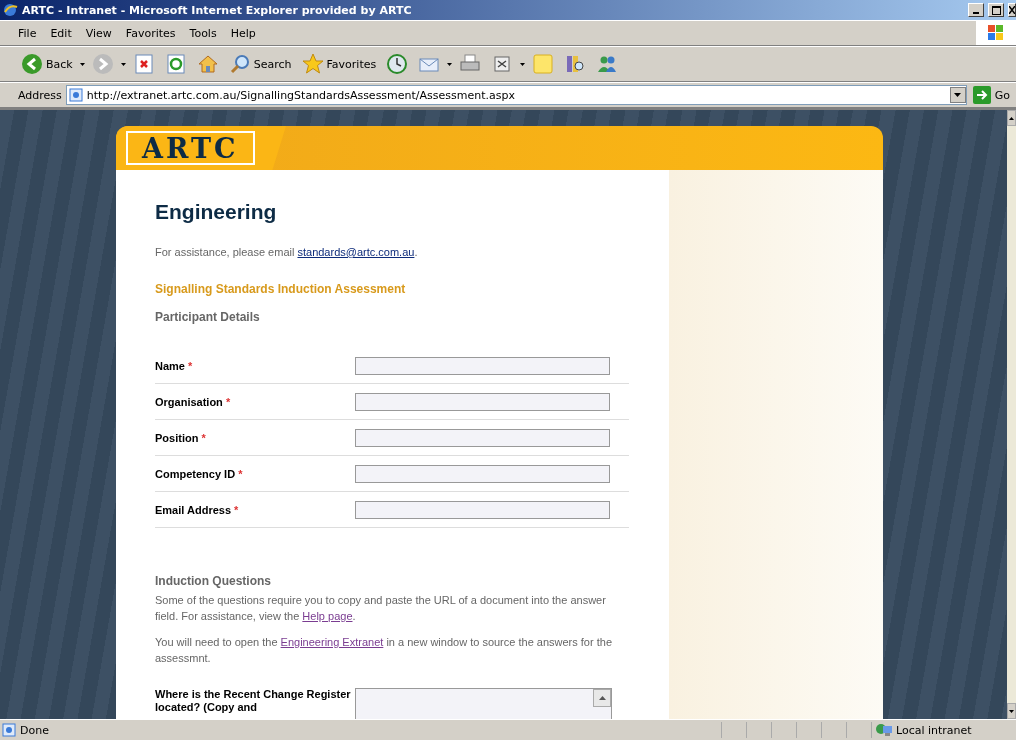 This screenshot has width=1016, height=740. What do you see at coordinates (976, 10) in the screenshot?
I see `minimize-button` at bounding box center [976, 10].